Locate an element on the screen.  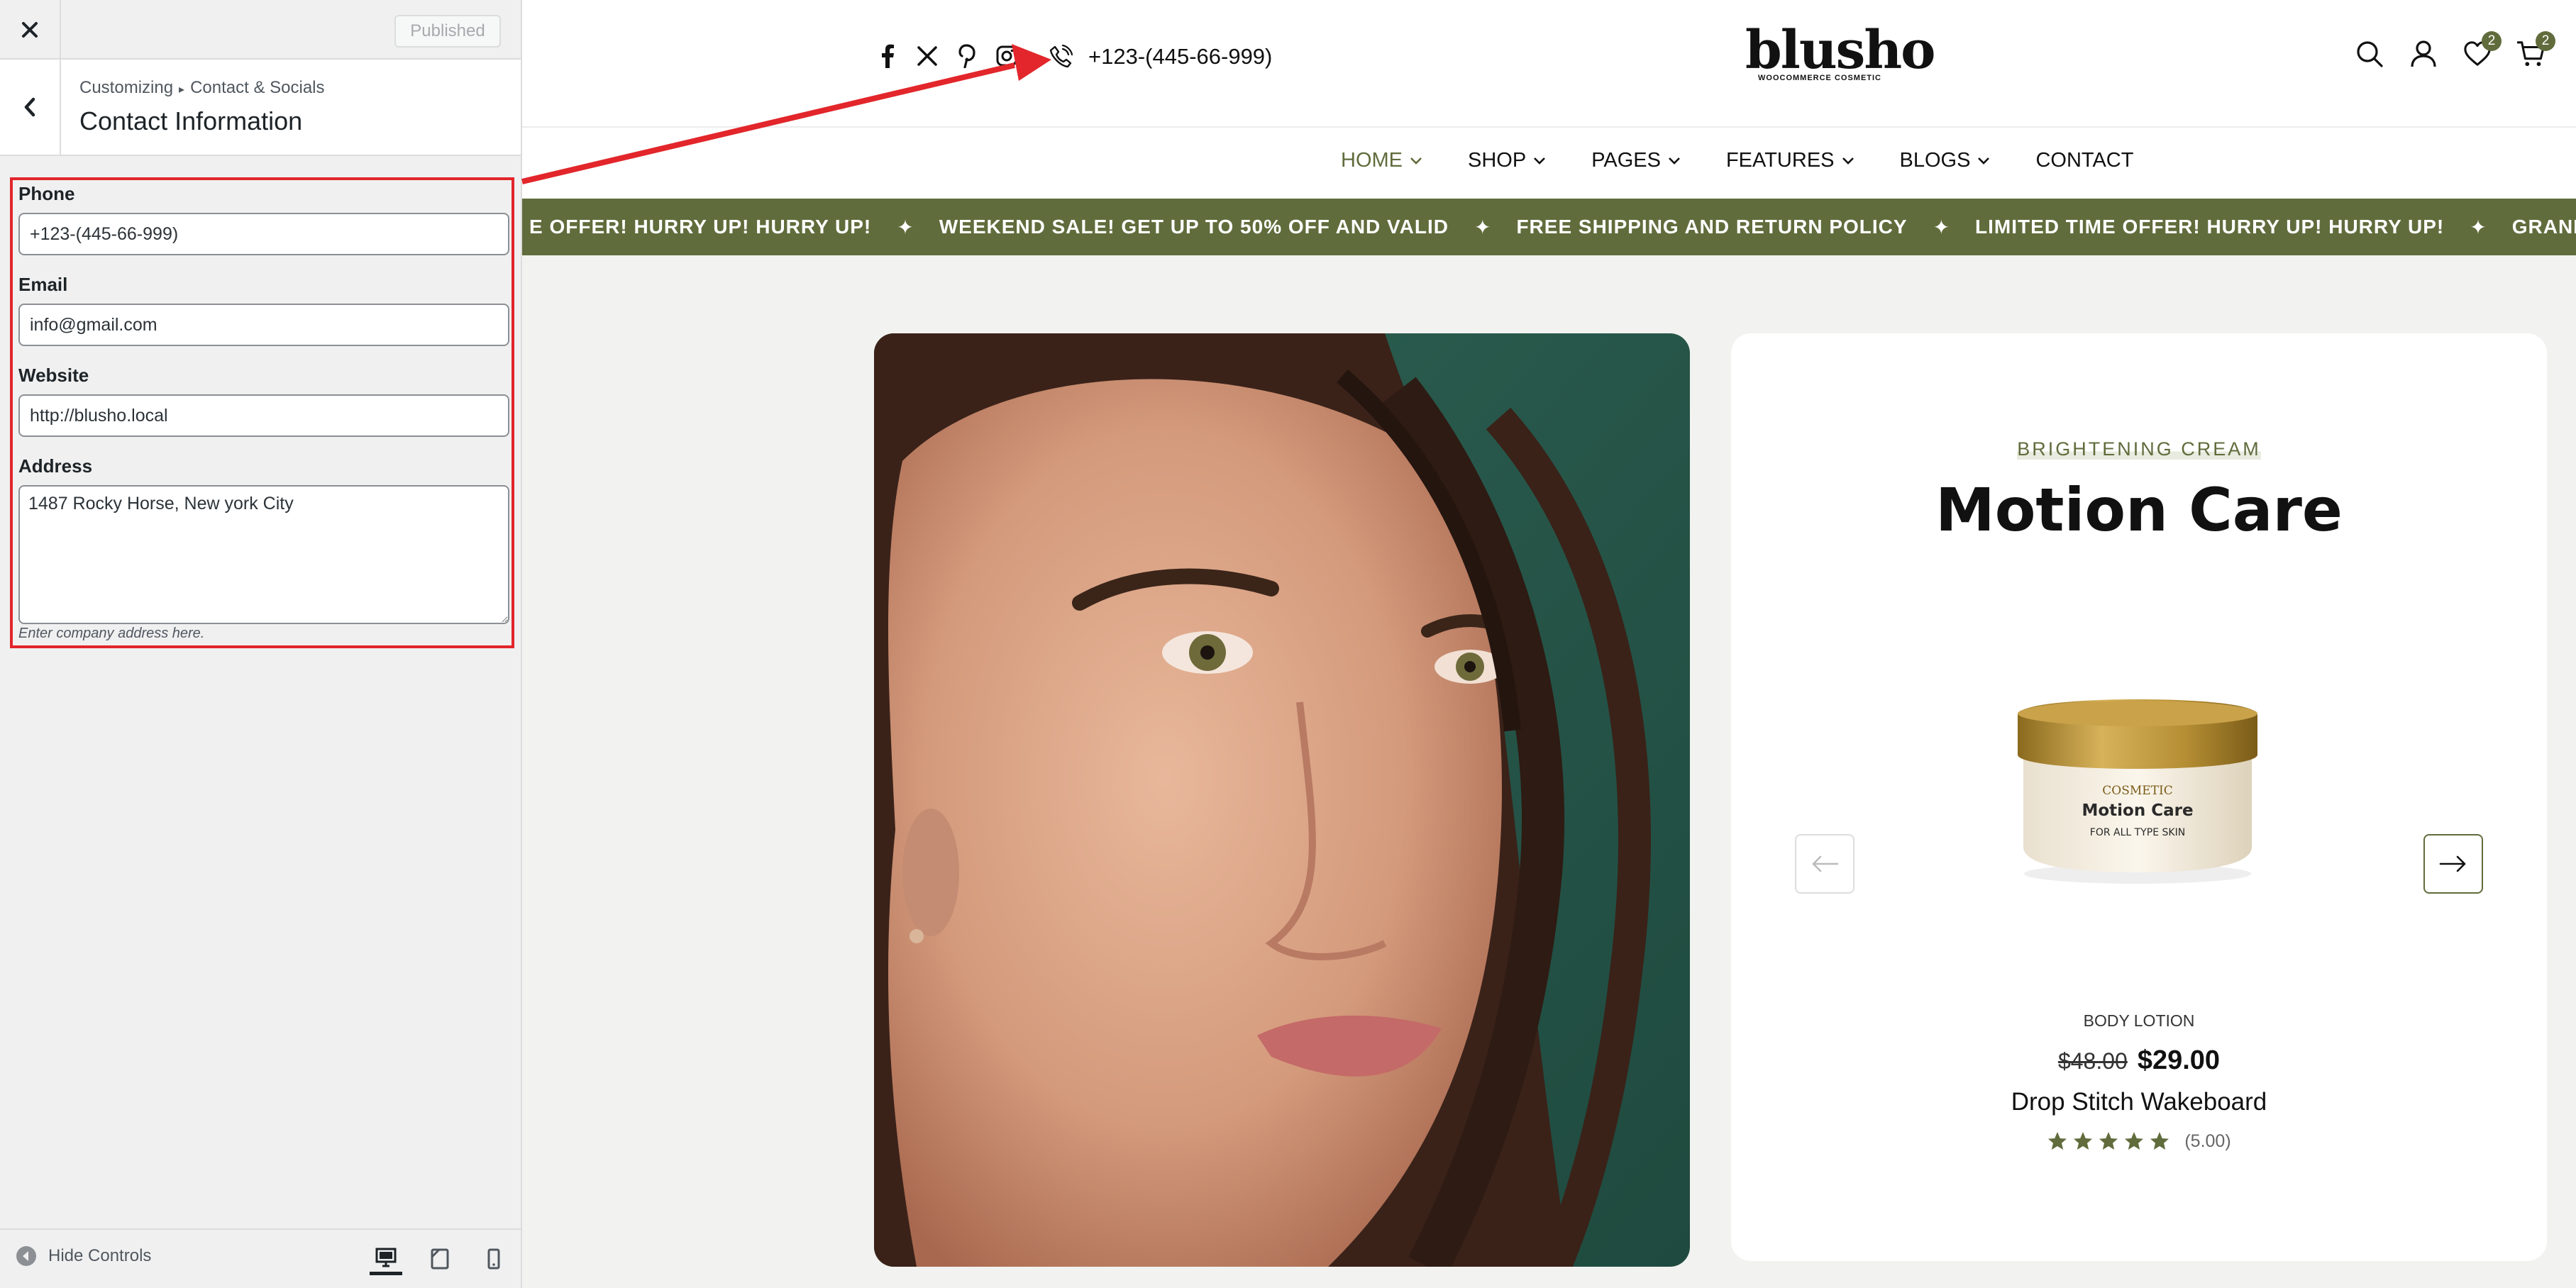
nav-features-label: FEATURES is located at coordinates (1780, 160).